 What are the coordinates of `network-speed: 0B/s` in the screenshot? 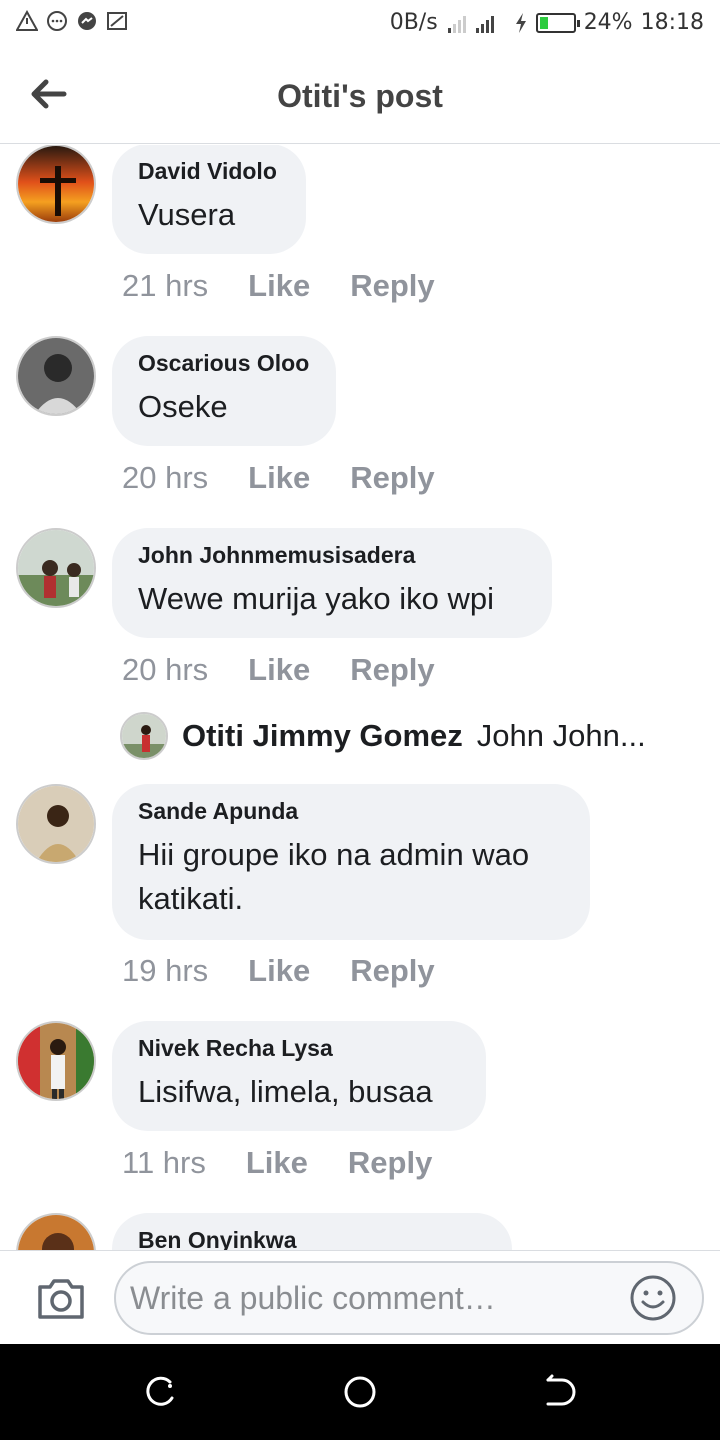 It's located at (413, 22).